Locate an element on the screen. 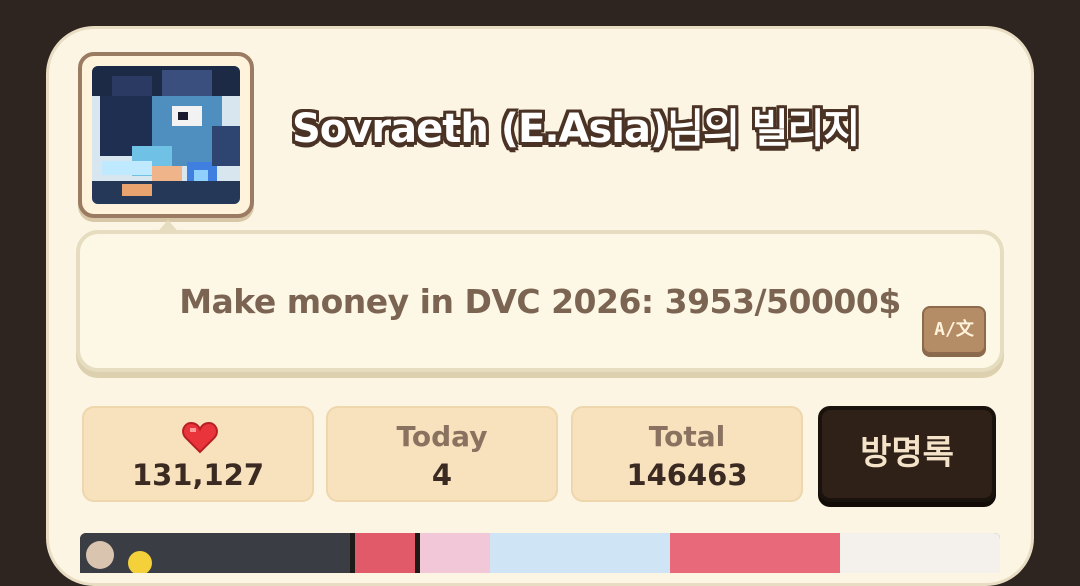  total-count: 146463 is located at coordinates (687, 475).